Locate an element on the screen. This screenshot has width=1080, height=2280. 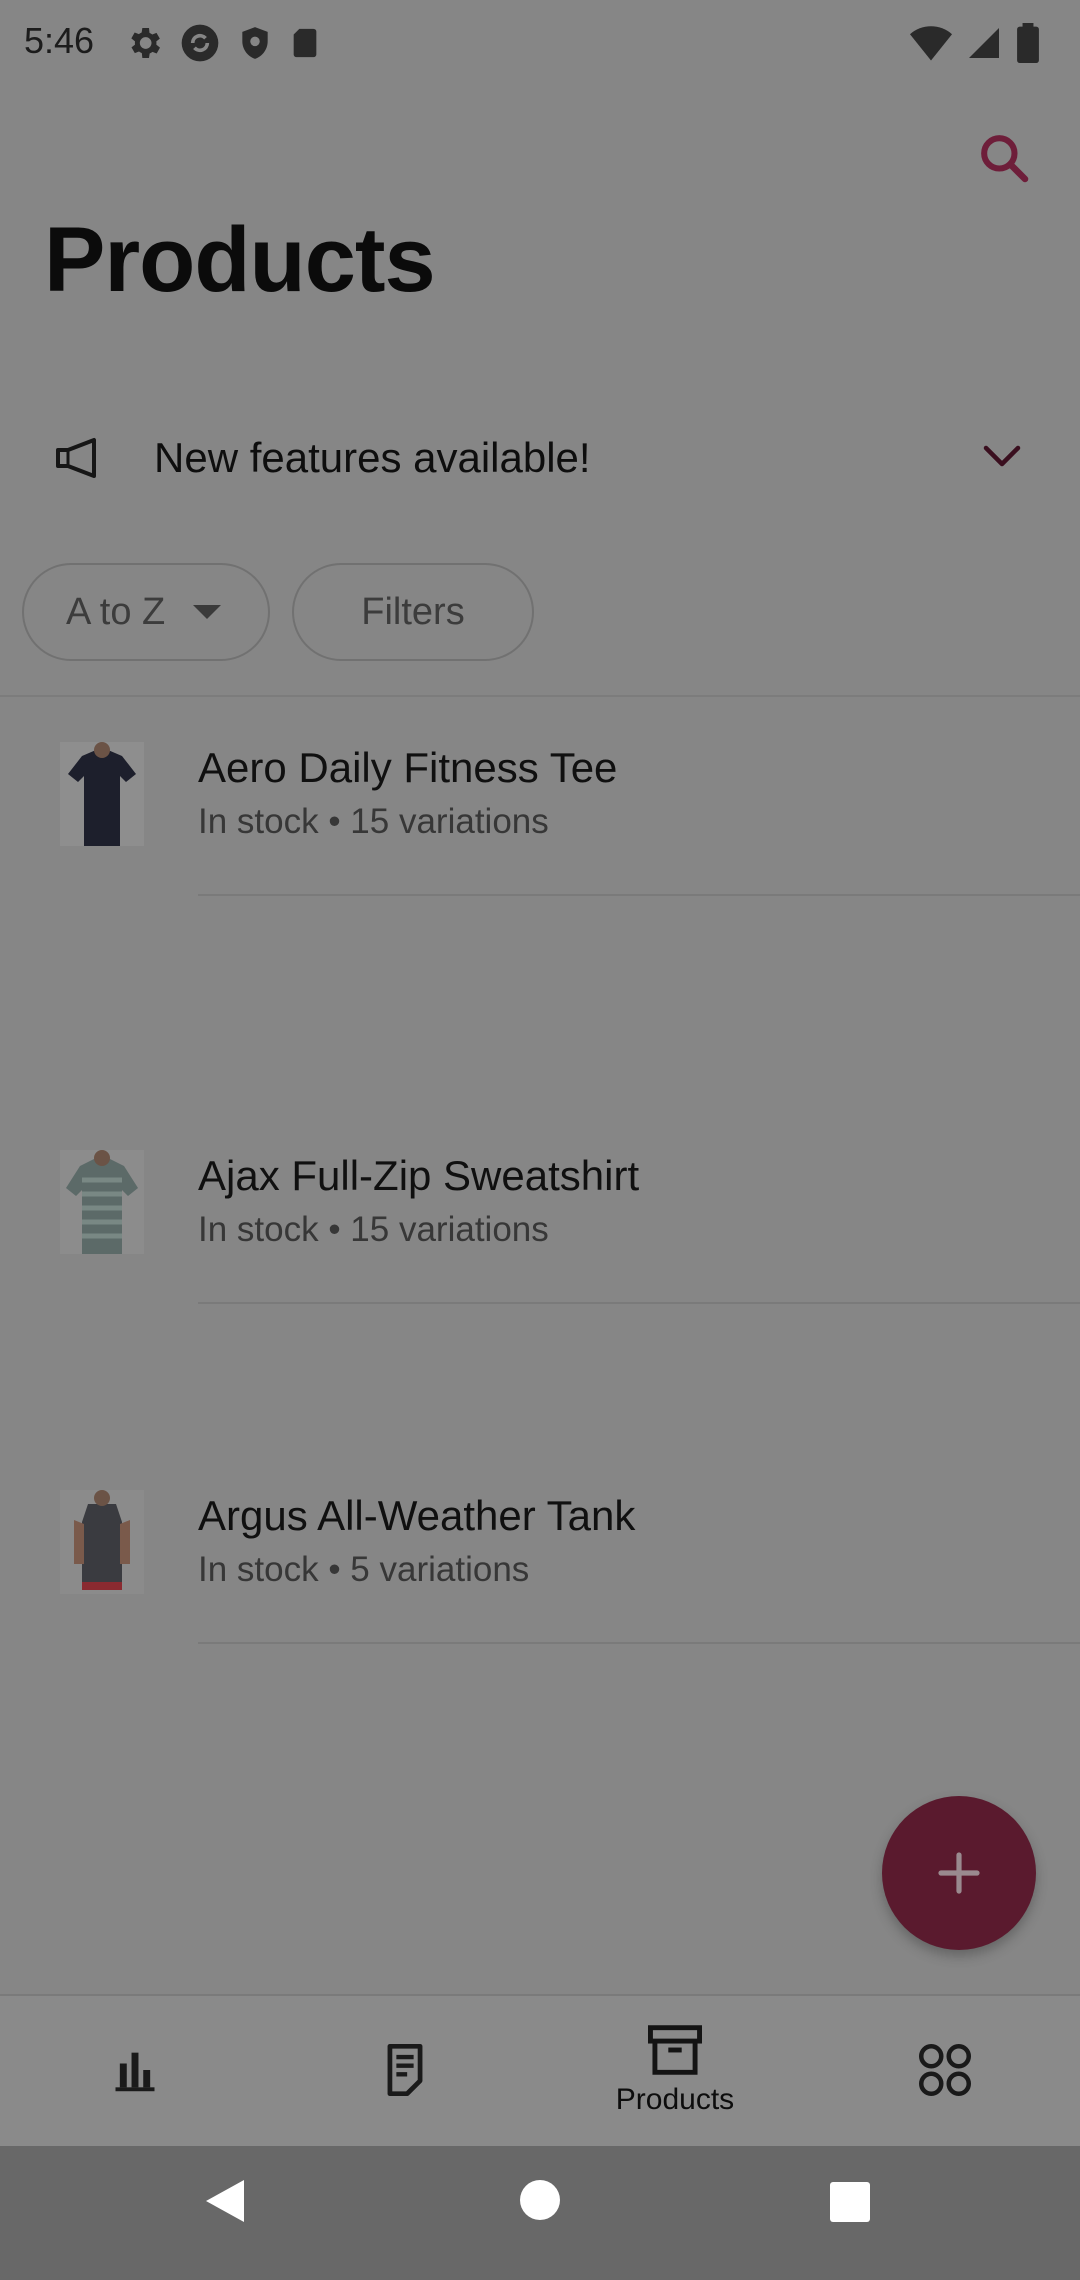
wifi-icon is located at coordinates (931, 43).